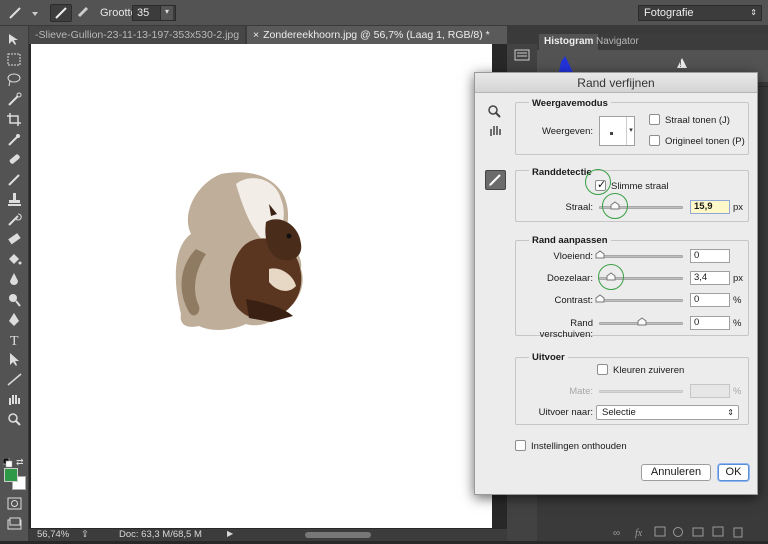 This screenshot has width=768, height=544. I want to click on quick-mask-icon, so click(14, 503).